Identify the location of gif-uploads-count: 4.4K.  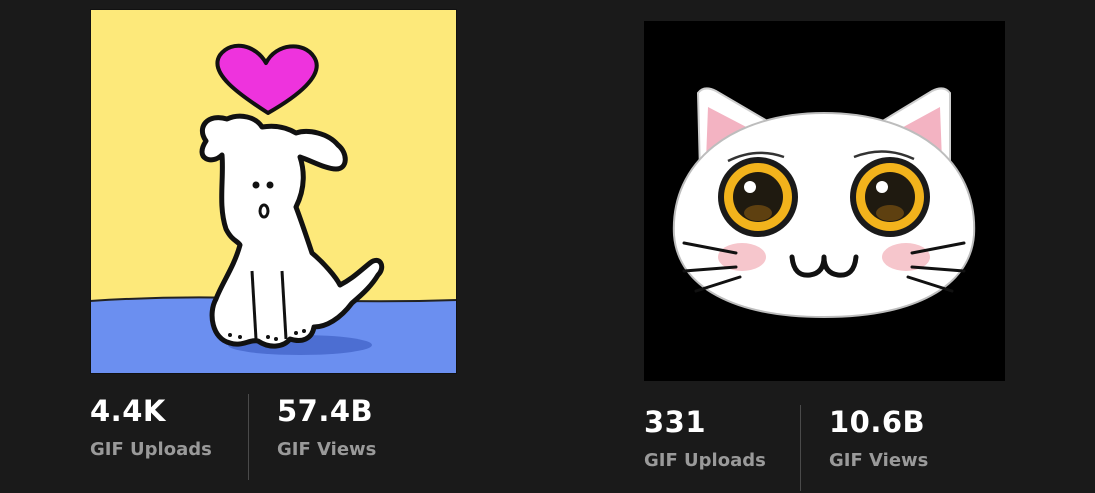
(128, 411).